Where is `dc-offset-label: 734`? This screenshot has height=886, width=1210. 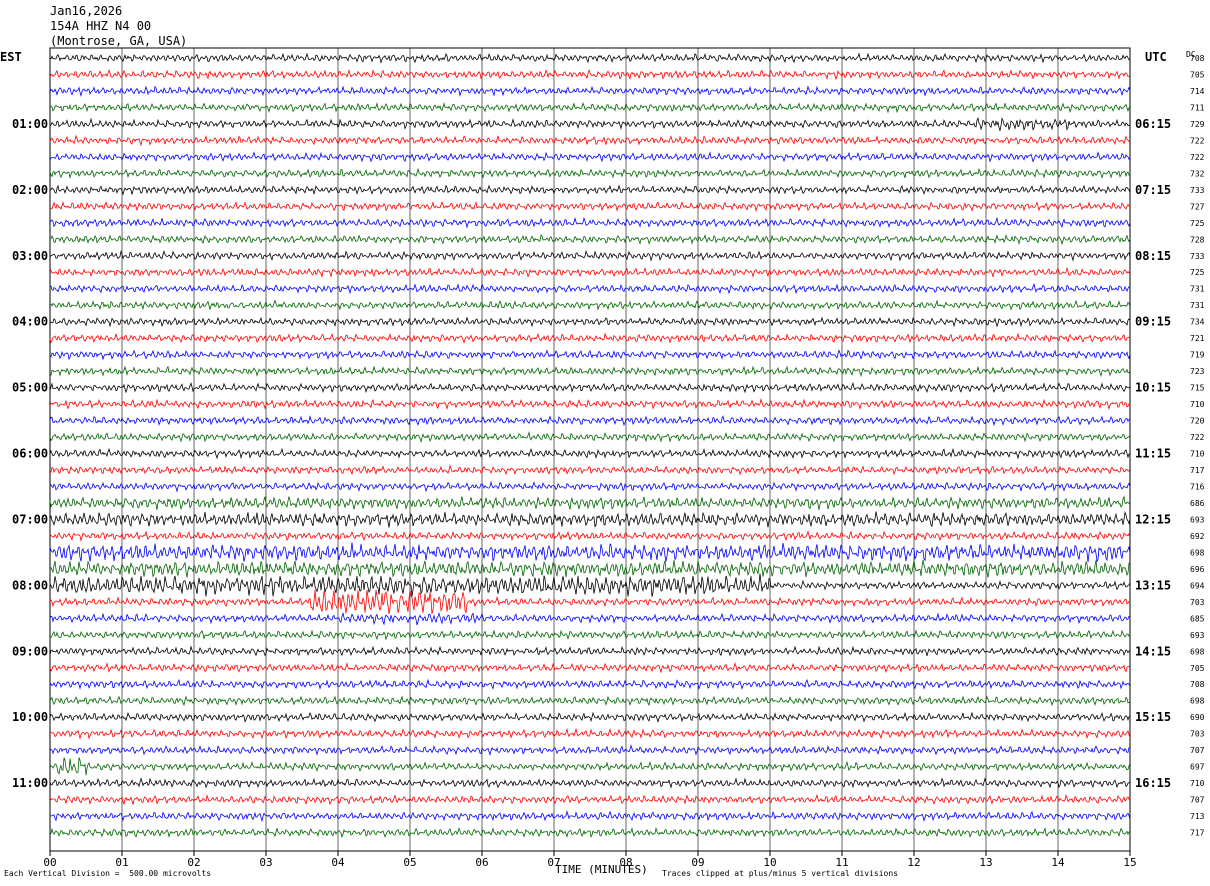 dc-offset-label: 734 is located at coordinates (1197, 322).